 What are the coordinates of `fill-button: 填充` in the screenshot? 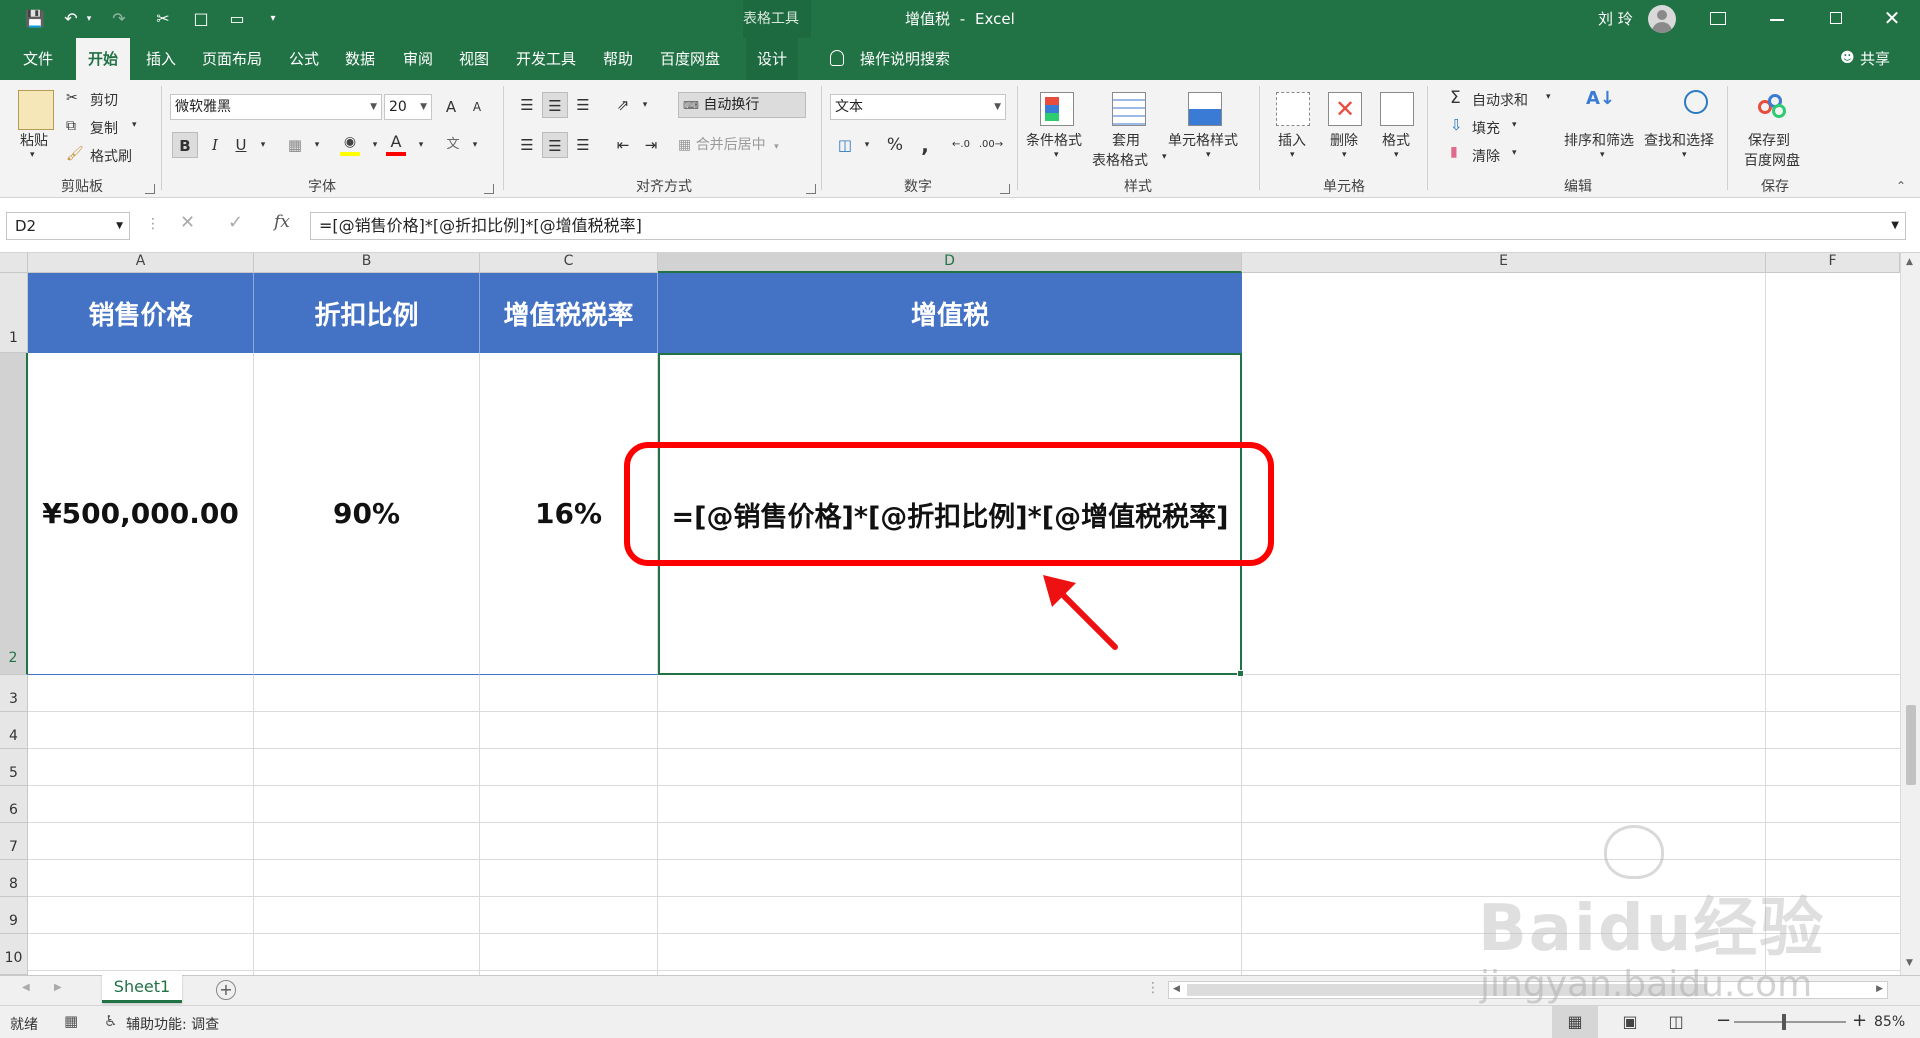 It's located at (1486, 128).